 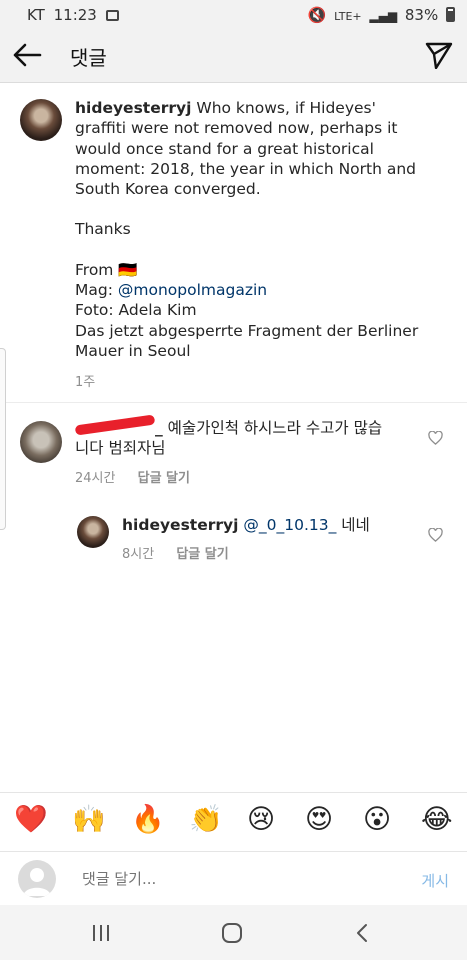 I want to click on battery-icon, so click(x=450, y=14).